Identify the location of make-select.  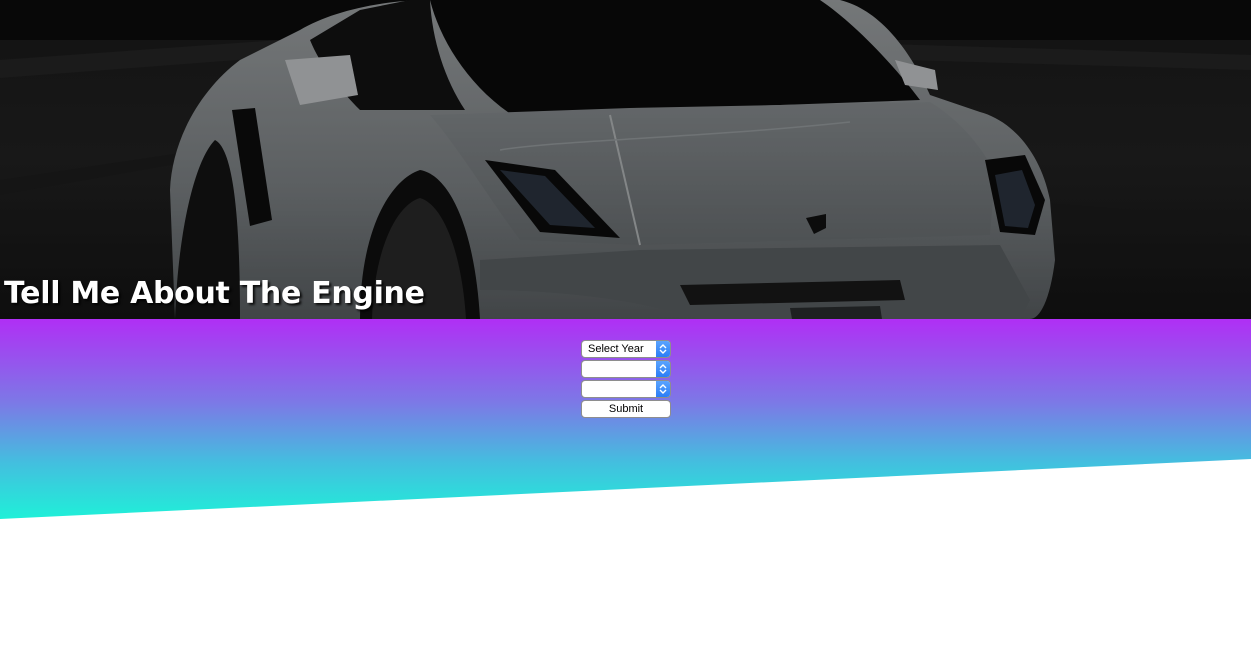
(626, 369).